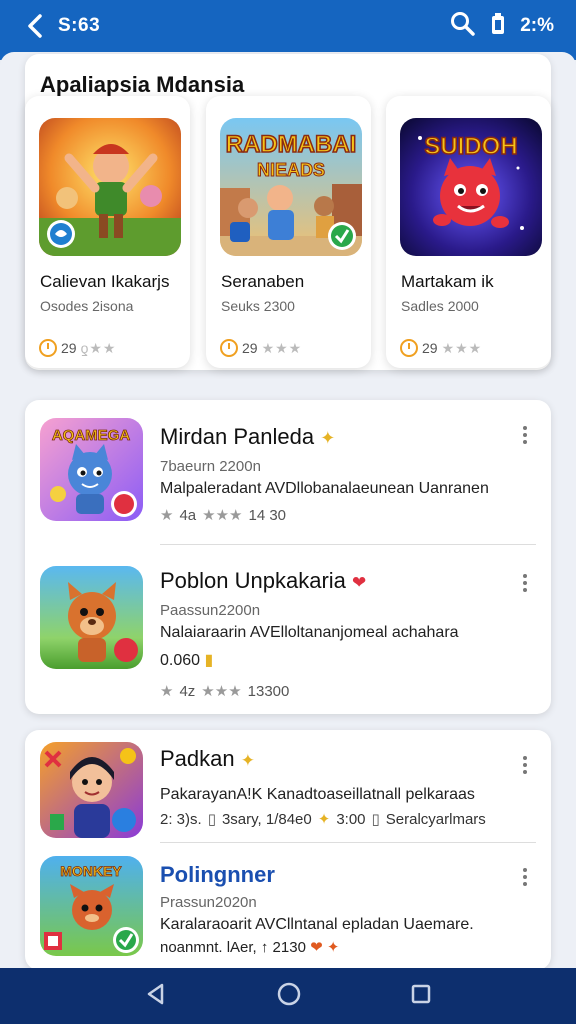 This screenshot has width=576, height=1024. What do you see at coordinates (91, 906) in the screenshot?
I see `app-icon: MONKEY` at bounding box center [91, 906].